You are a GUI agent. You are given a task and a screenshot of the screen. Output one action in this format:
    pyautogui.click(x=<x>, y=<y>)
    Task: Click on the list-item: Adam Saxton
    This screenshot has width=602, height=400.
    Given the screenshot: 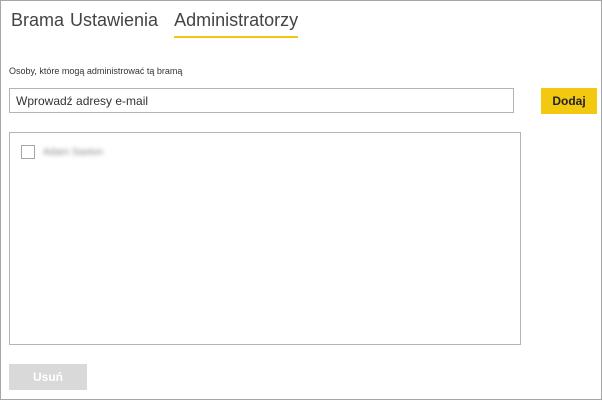 What is the action you would take?
    pyautogui.click(x=62, y=152)
    